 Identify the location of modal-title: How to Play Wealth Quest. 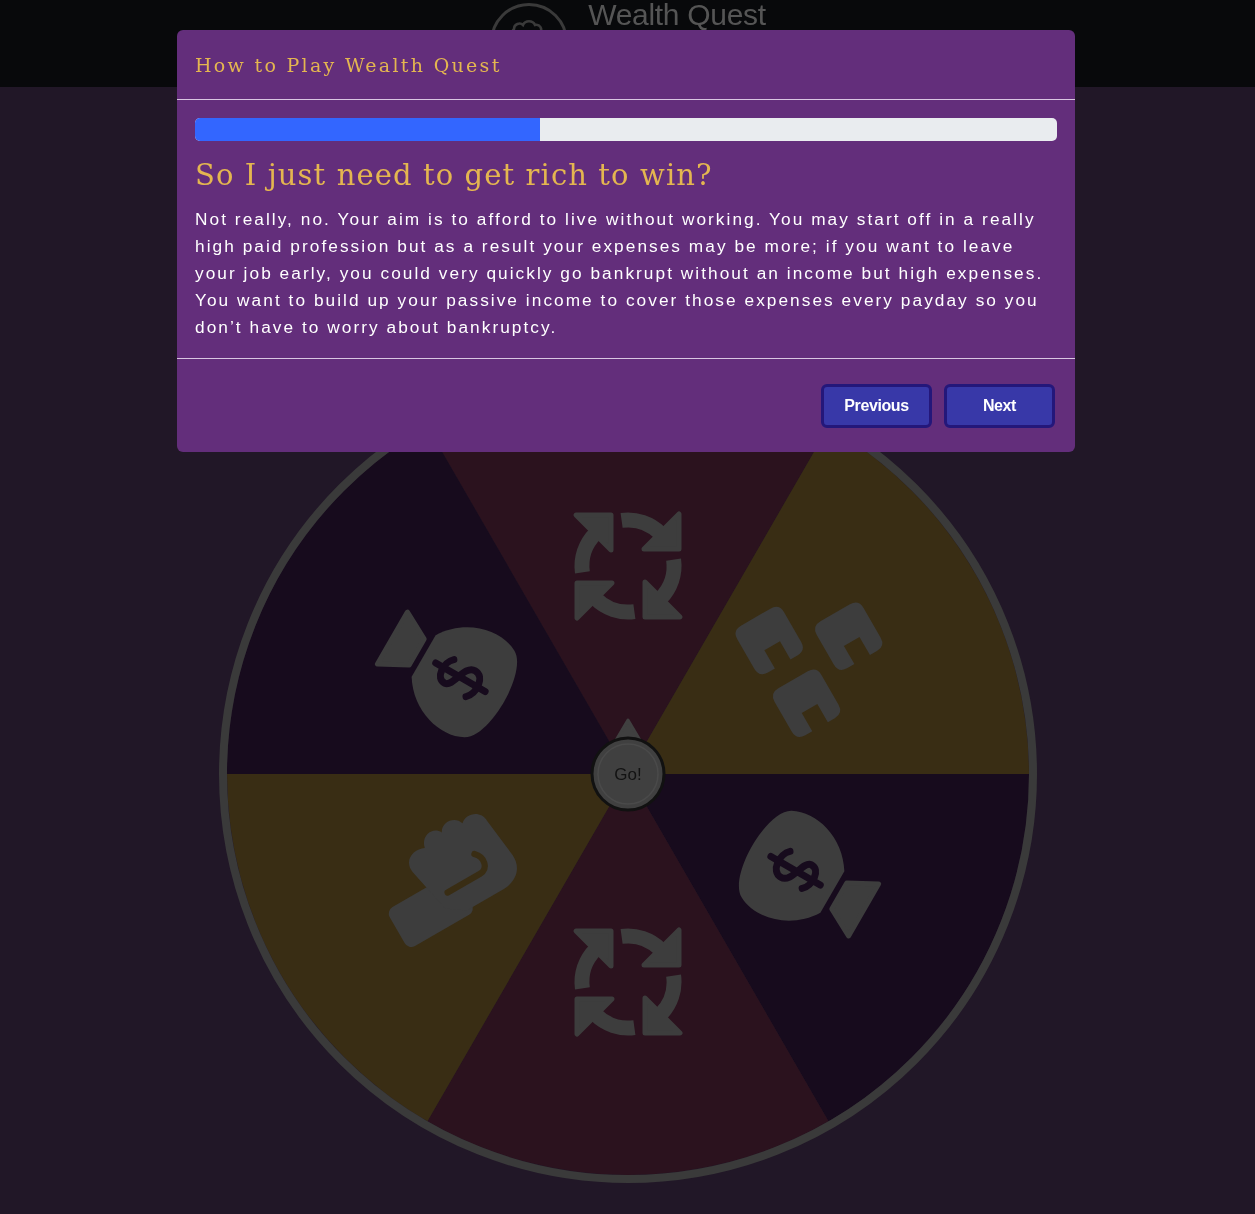
(348, 65).